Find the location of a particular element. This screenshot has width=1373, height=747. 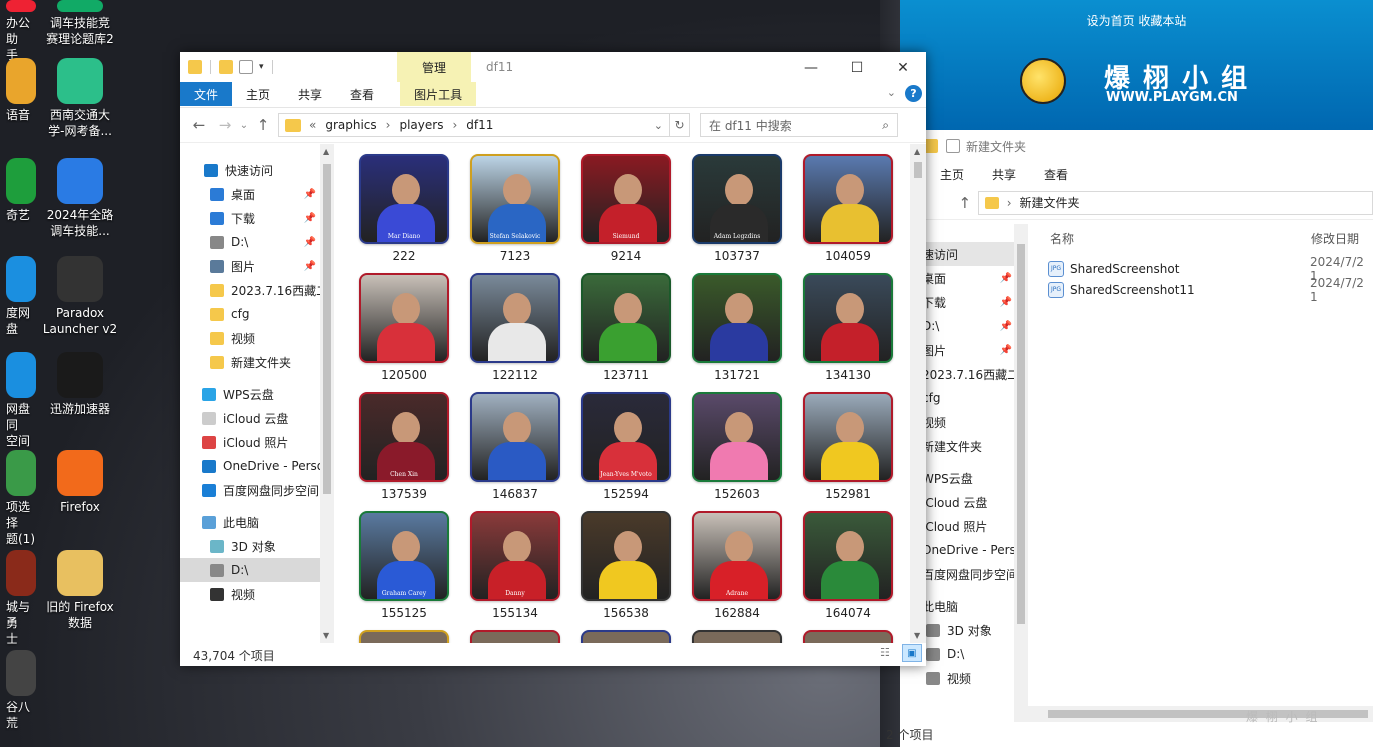

file-row: JPG SharedScreenshot11 2024/7/2 1 is located at coordinates (1210, 290).